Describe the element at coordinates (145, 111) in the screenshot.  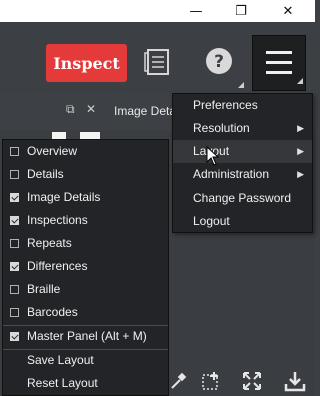
I see `panel-title: Image Deta` at that location.